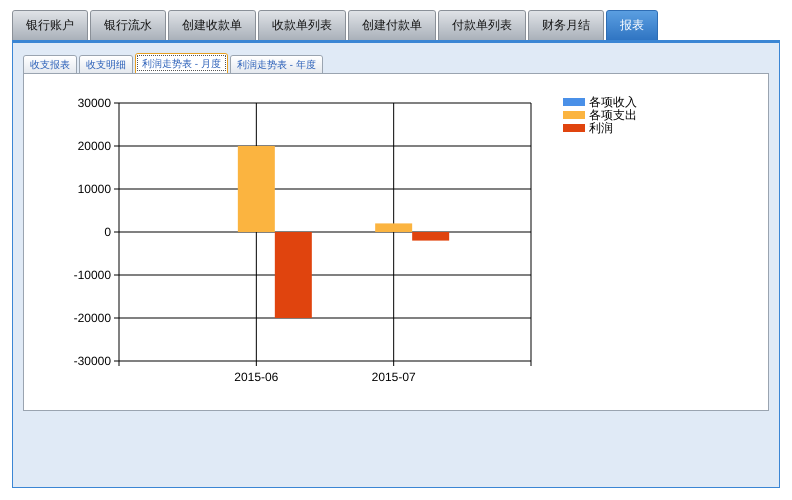 This screenshot has height=500, width=792. I want to click on tab: 报表, so click(632, 25).